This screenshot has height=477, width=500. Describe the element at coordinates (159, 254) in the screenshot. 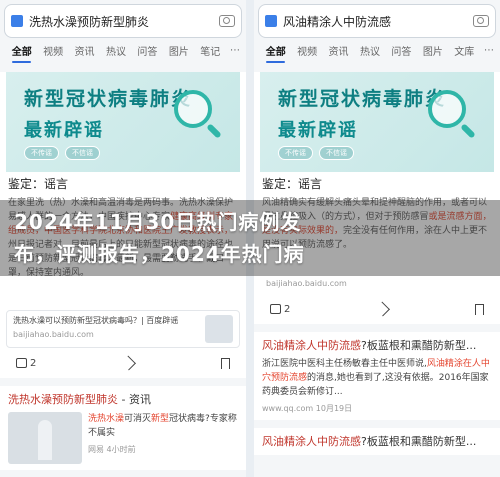

I see `headline-line-2: 布，评测报告，2024年热门病` at that location.